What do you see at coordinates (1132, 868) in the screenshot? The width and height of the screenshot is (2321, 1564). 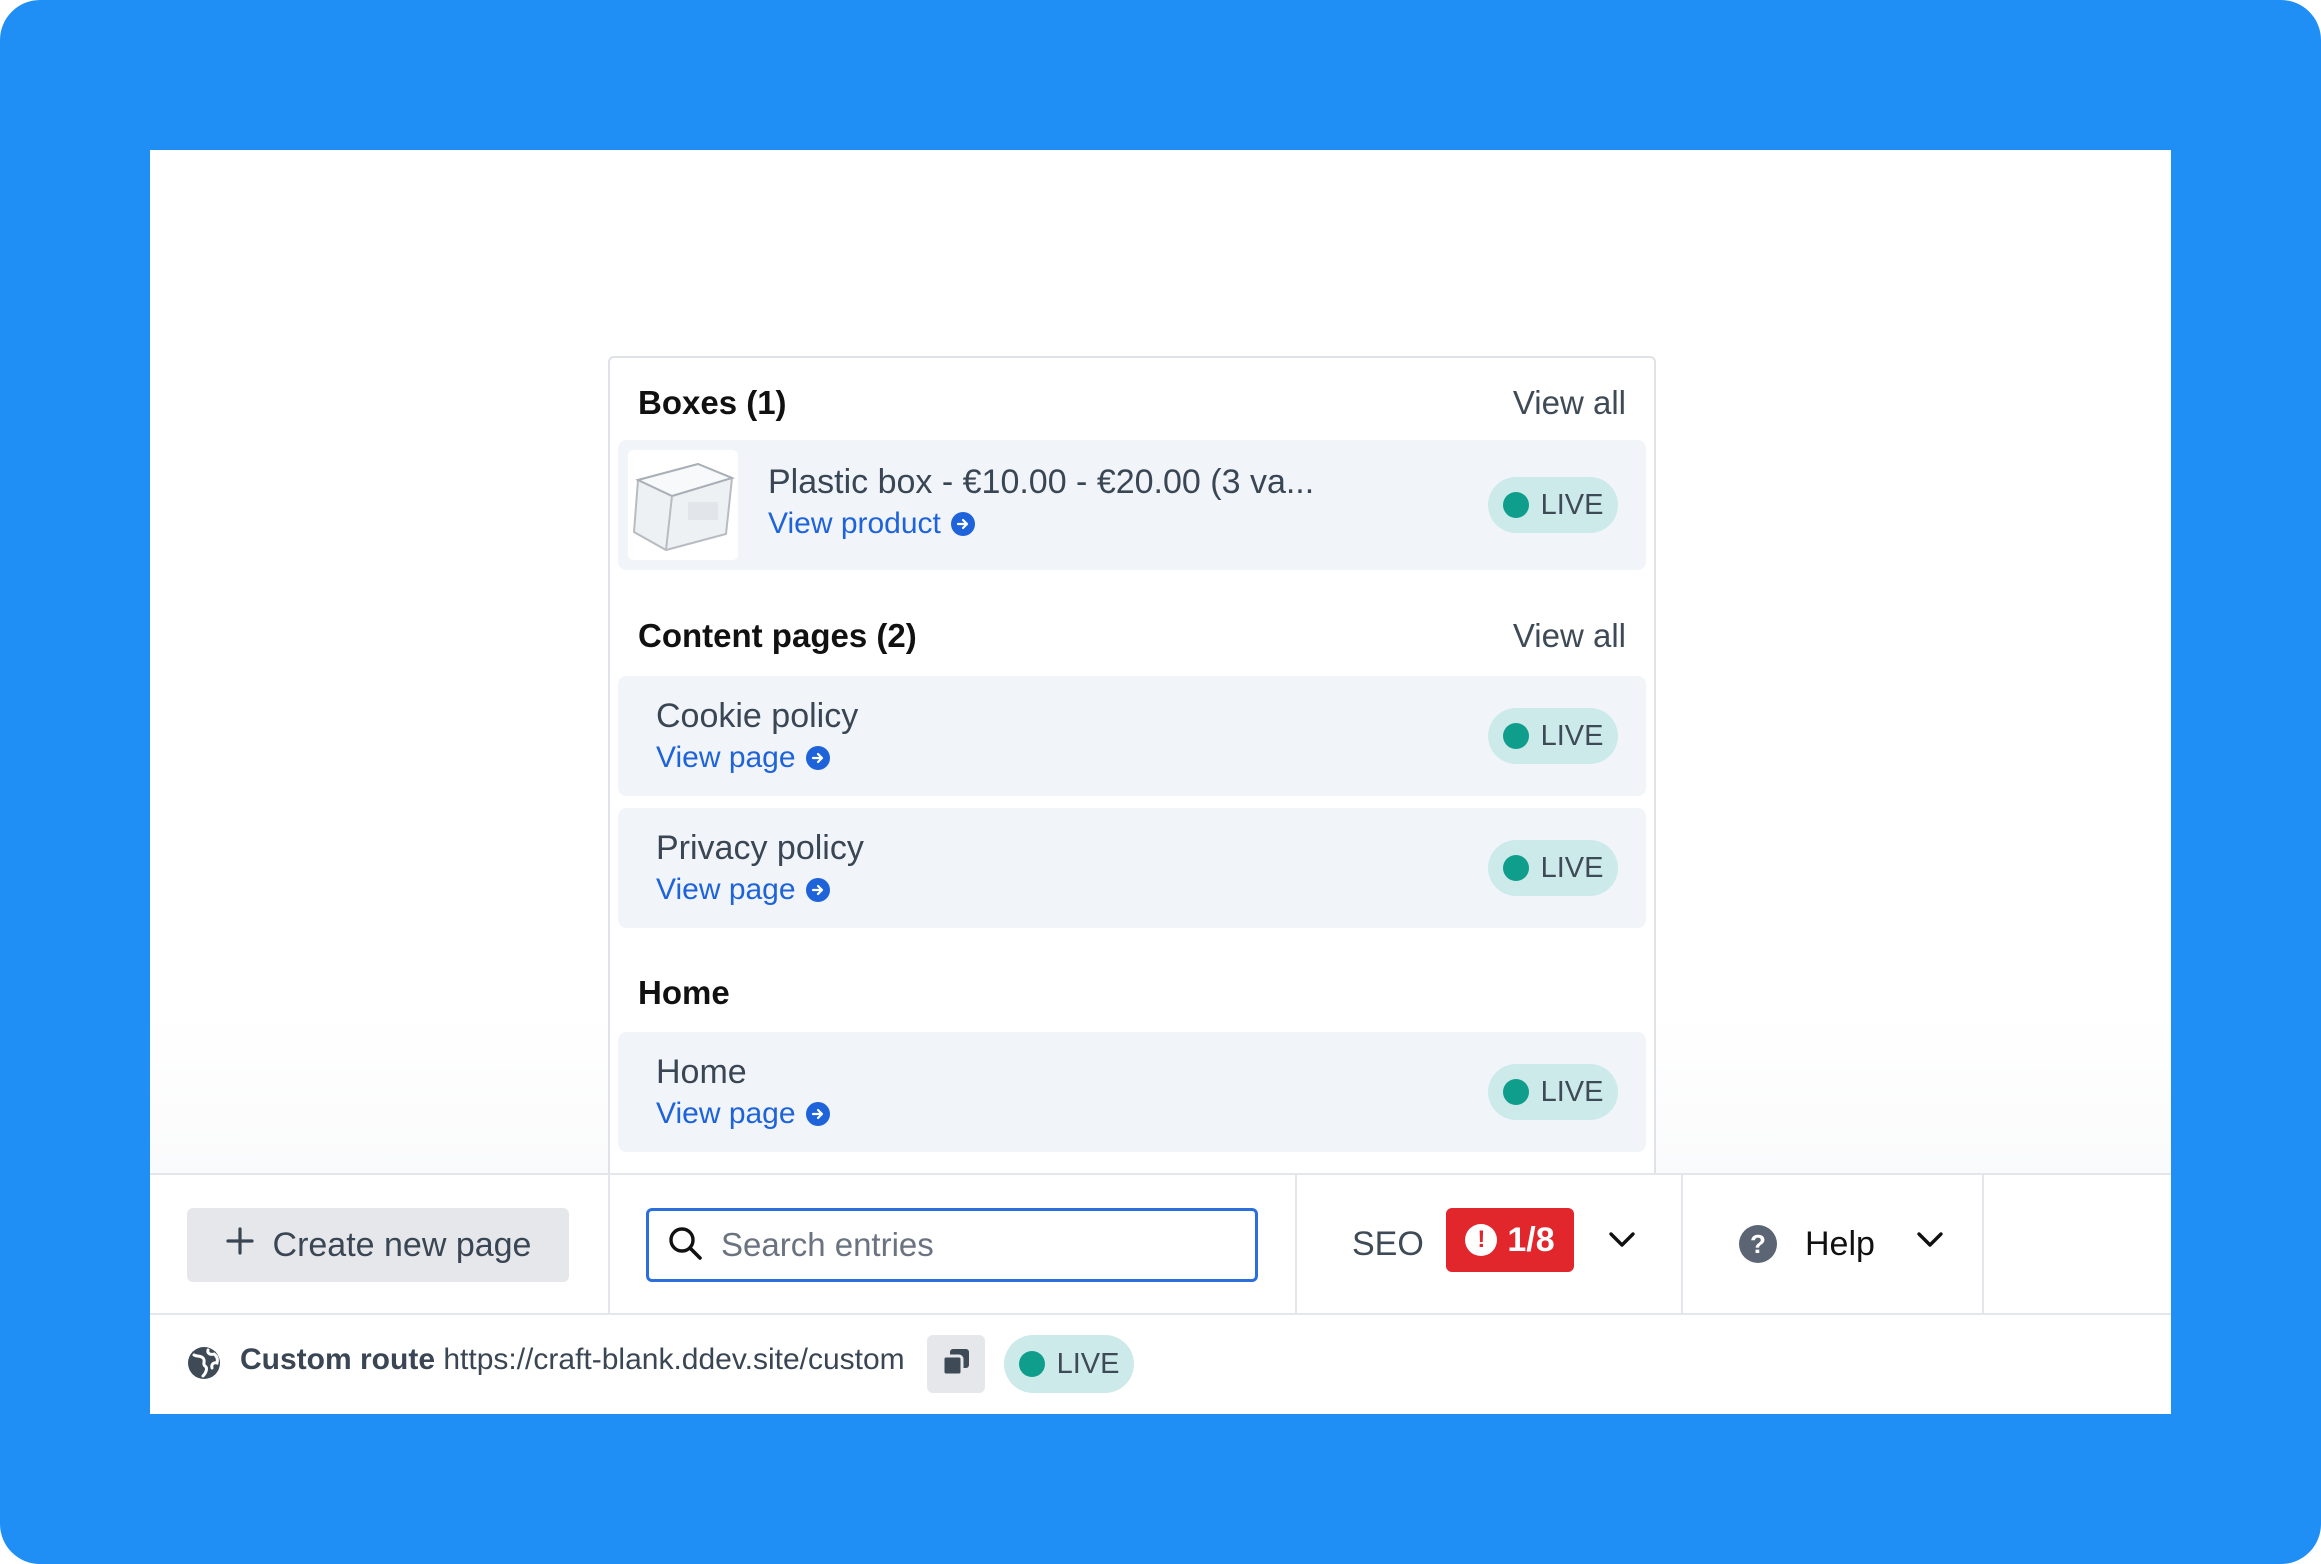 I see `result-item-privacy-policy: Privacy policy View page LIVE` at bounding box center [1132, 868].